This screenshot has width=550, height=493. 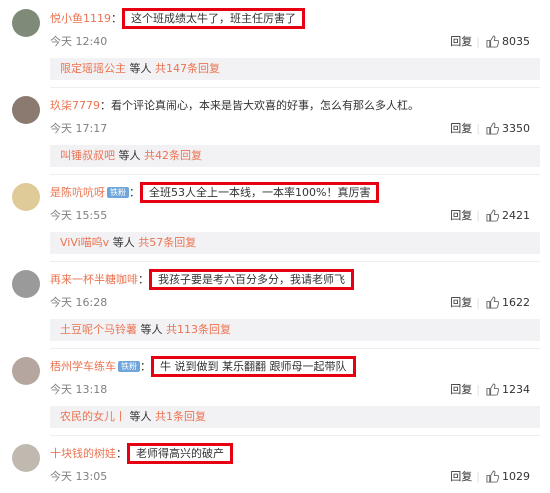 What do you see at coordinates (84, 242) in the screenshot?
I see `reply-username: ViVi喵呜v` at bounding box center [84, 242].